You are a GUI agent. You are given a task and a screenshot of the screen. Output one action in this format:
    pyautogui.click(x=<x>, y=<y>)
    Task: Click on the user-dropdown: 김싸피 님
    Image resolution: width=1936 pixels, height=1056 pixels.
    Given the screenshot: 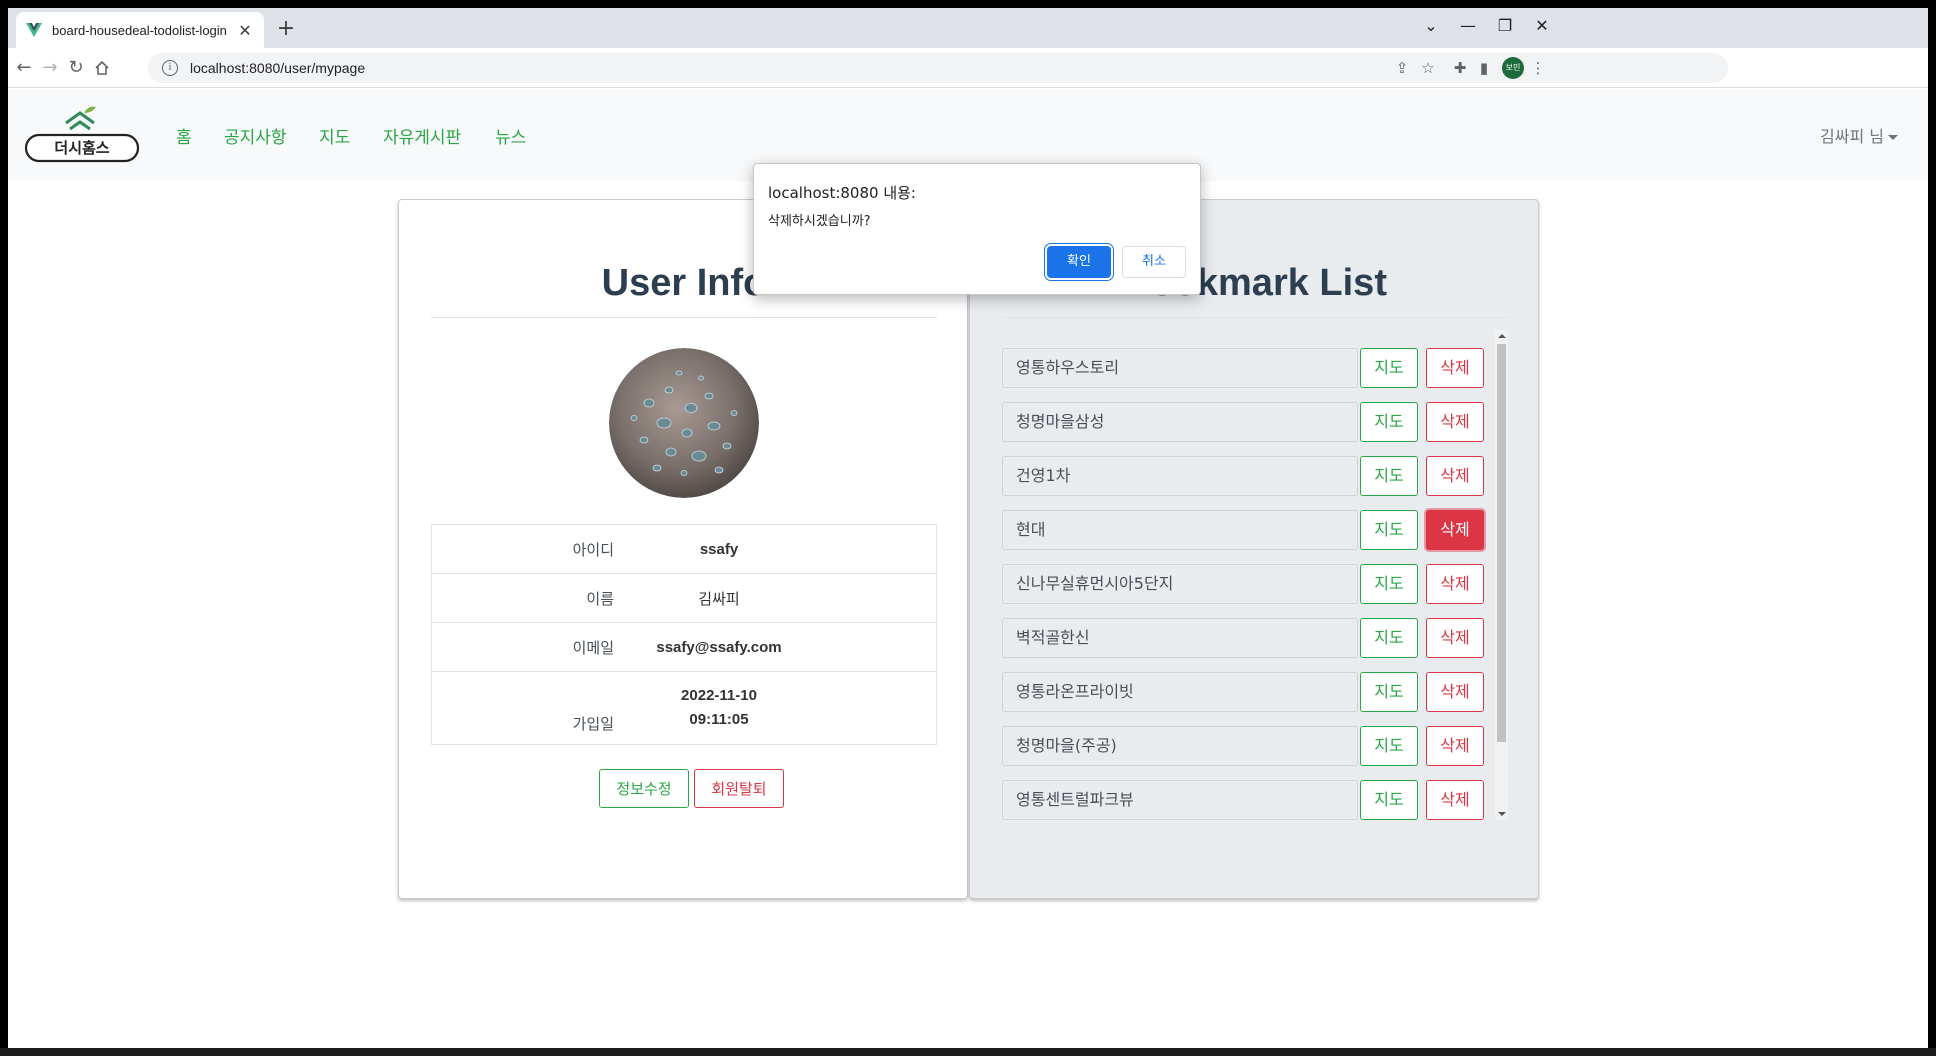 What is the action you would take?
    pyautogui.click(x=1859, y=135)
    